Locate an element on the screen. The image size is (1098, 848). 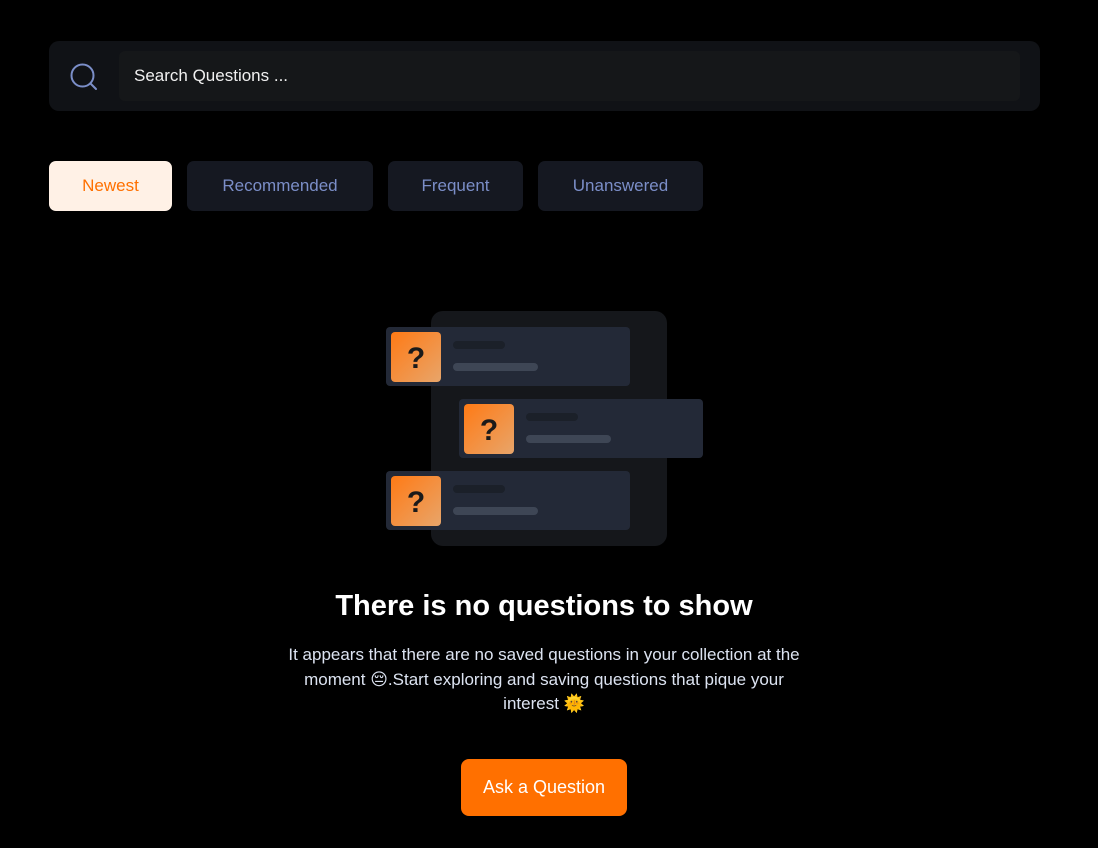
search-icon is located at coordinates (84, 77).